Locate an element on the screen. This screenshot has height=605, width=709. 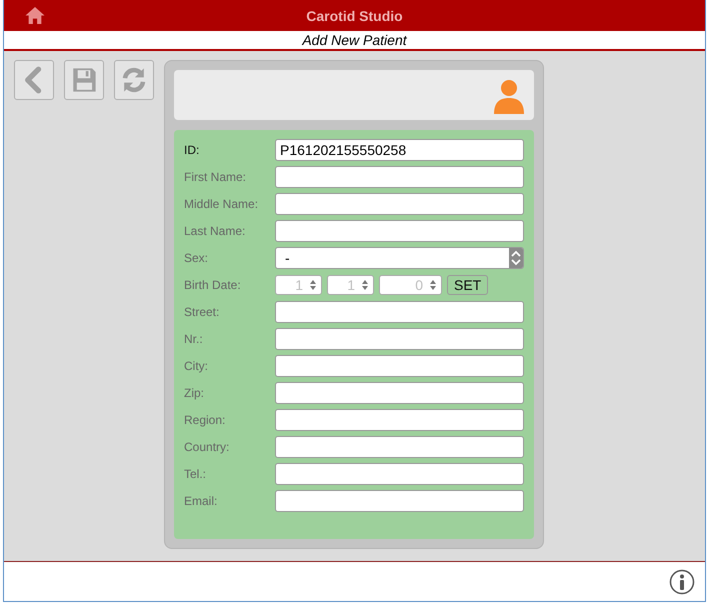
chevron-icon is located at coordinates (516, 258).